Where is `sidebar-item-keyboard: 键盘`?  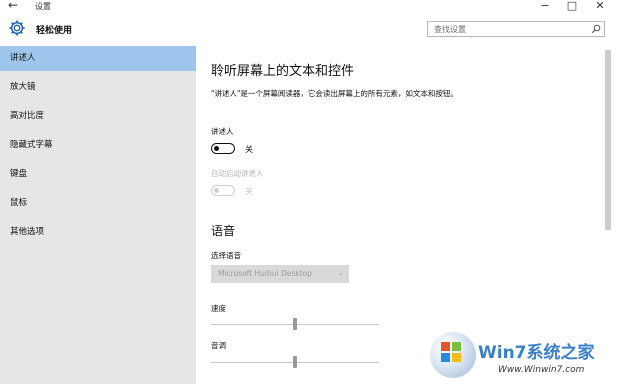 sidebar-item-keyboard: 键盘 is located at coordinates (98, 174).